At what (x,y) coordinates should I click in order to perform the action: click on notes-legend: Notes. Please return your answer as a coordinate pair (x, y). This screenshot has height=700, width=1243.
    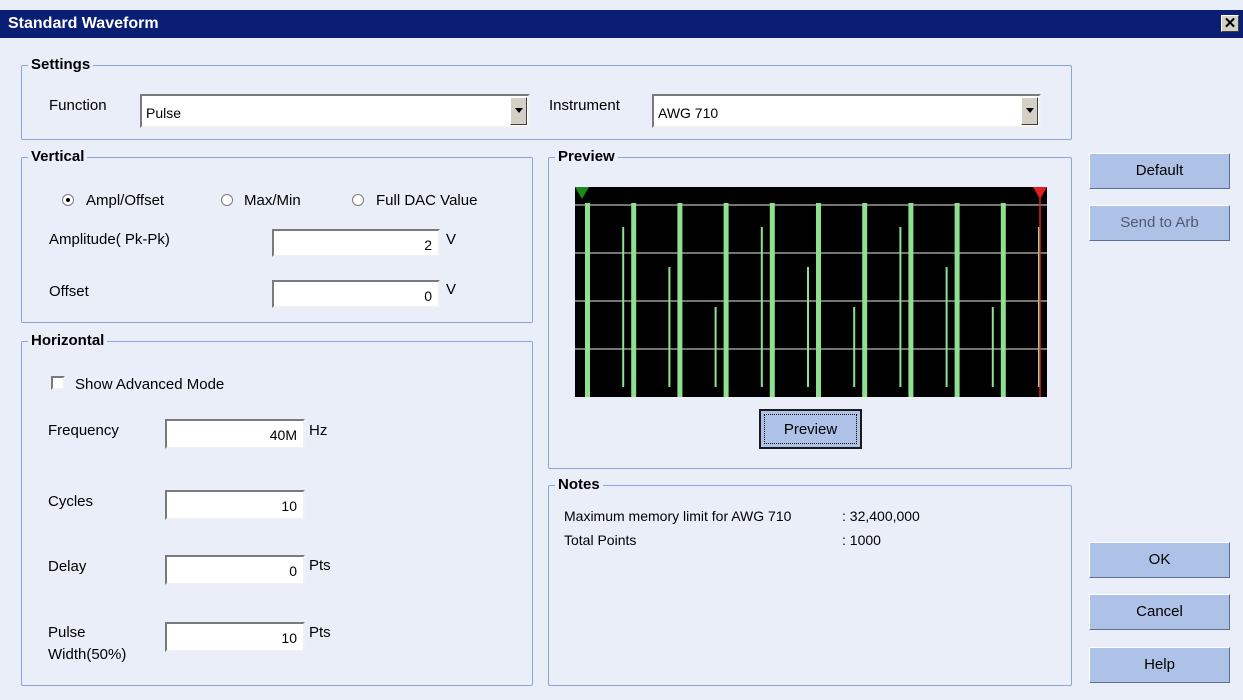
    Looking at the image, I should click on (579, 484).